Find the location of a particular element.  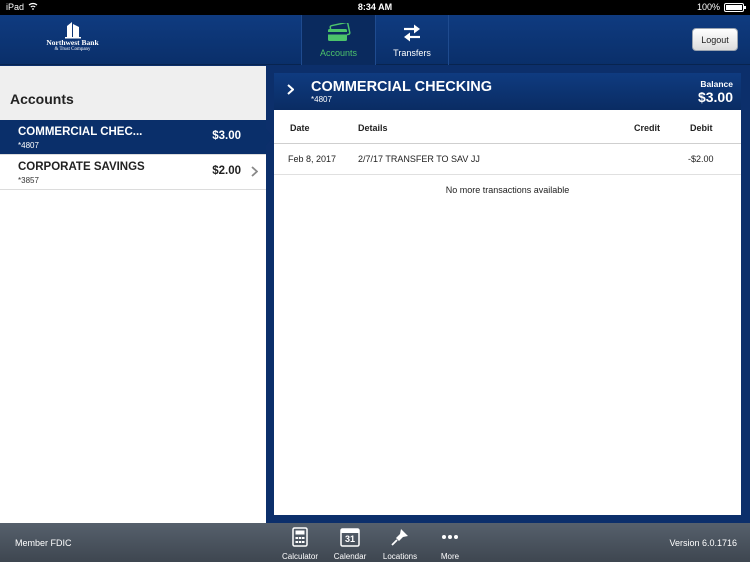

status-time: 8:34 AM is located at coordinates (375, 7).